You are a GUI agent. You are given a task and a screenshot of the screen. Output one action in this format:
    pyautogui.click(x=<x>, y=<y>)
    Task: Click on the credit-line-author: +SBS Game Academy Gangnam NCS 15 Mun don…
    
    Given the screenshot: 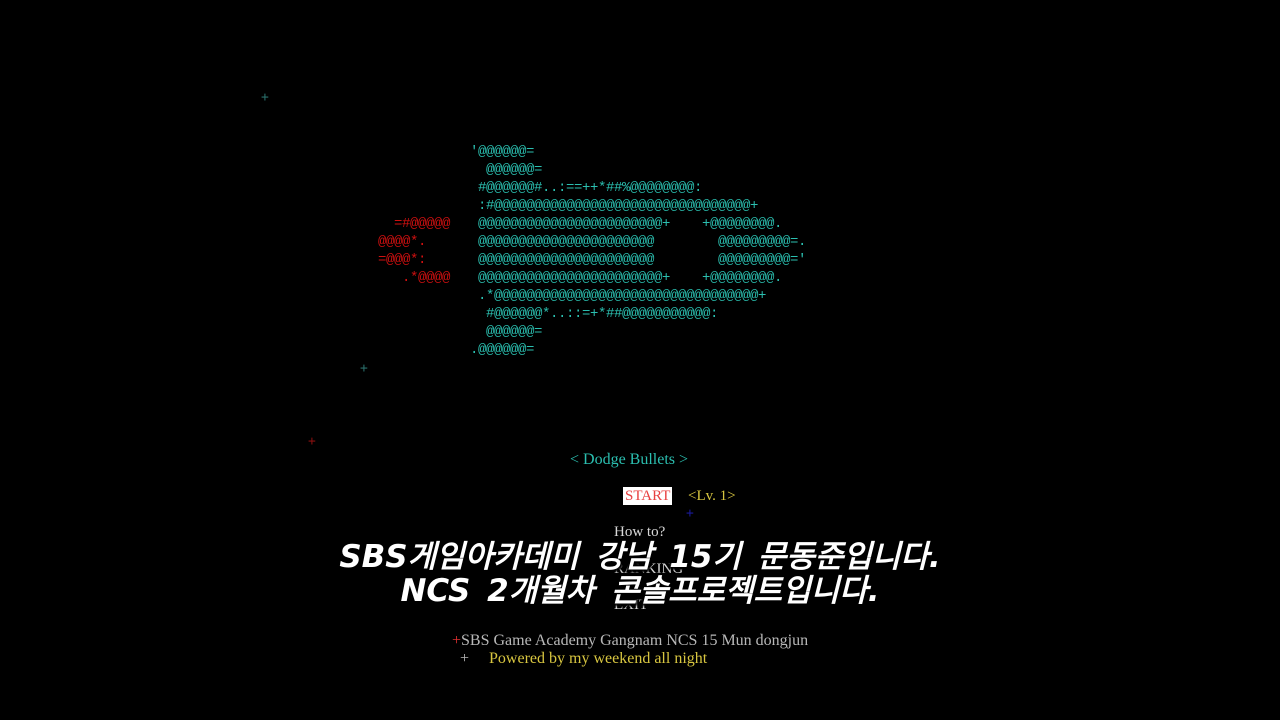 What is the action you would take?
    pyautogui.click(x=630, y=641)
    